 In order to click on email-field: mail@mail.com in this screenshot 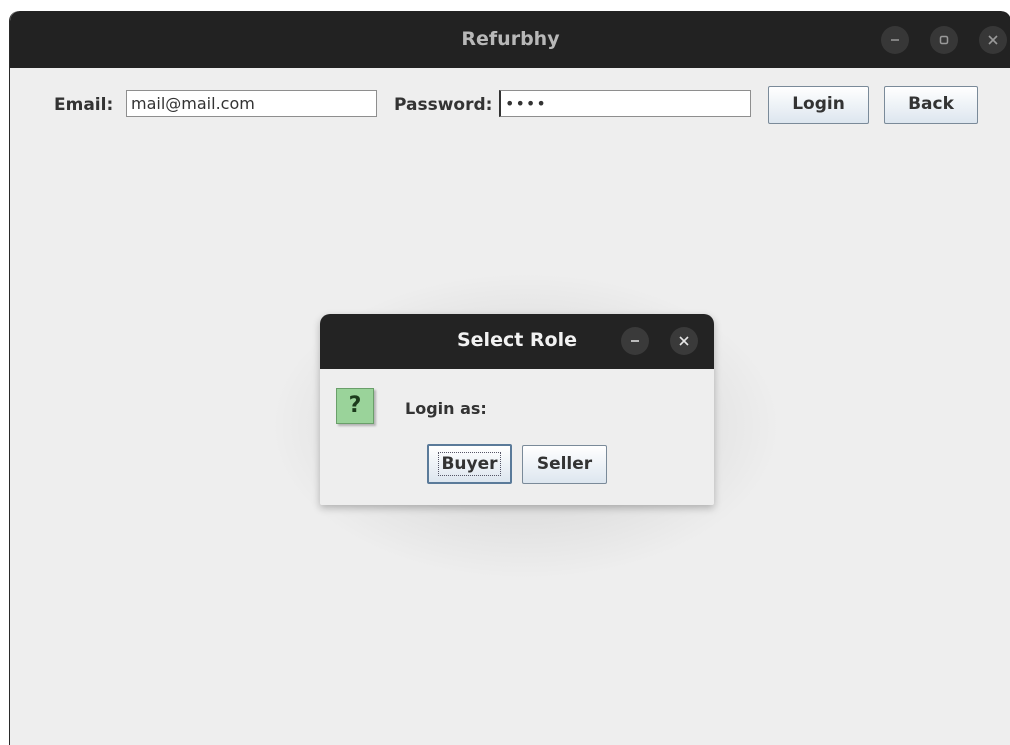, I will do `click(251, 103)`.